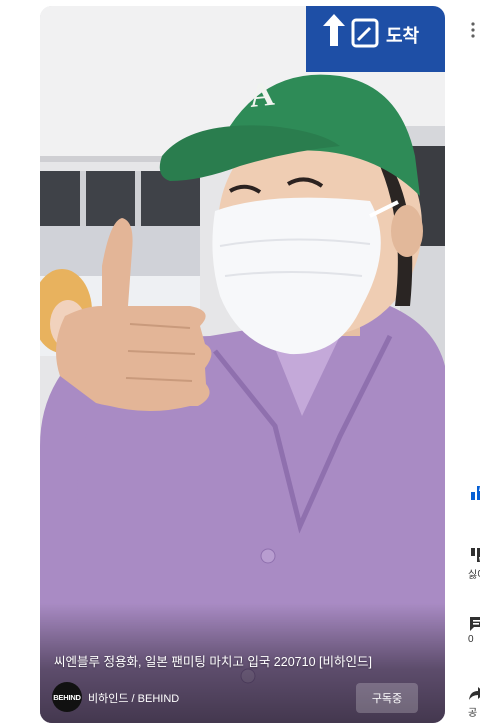 Image resolution: width=480 pixels, height=723 pixels. I want to click on comment-button: 0, so click(474, 629).